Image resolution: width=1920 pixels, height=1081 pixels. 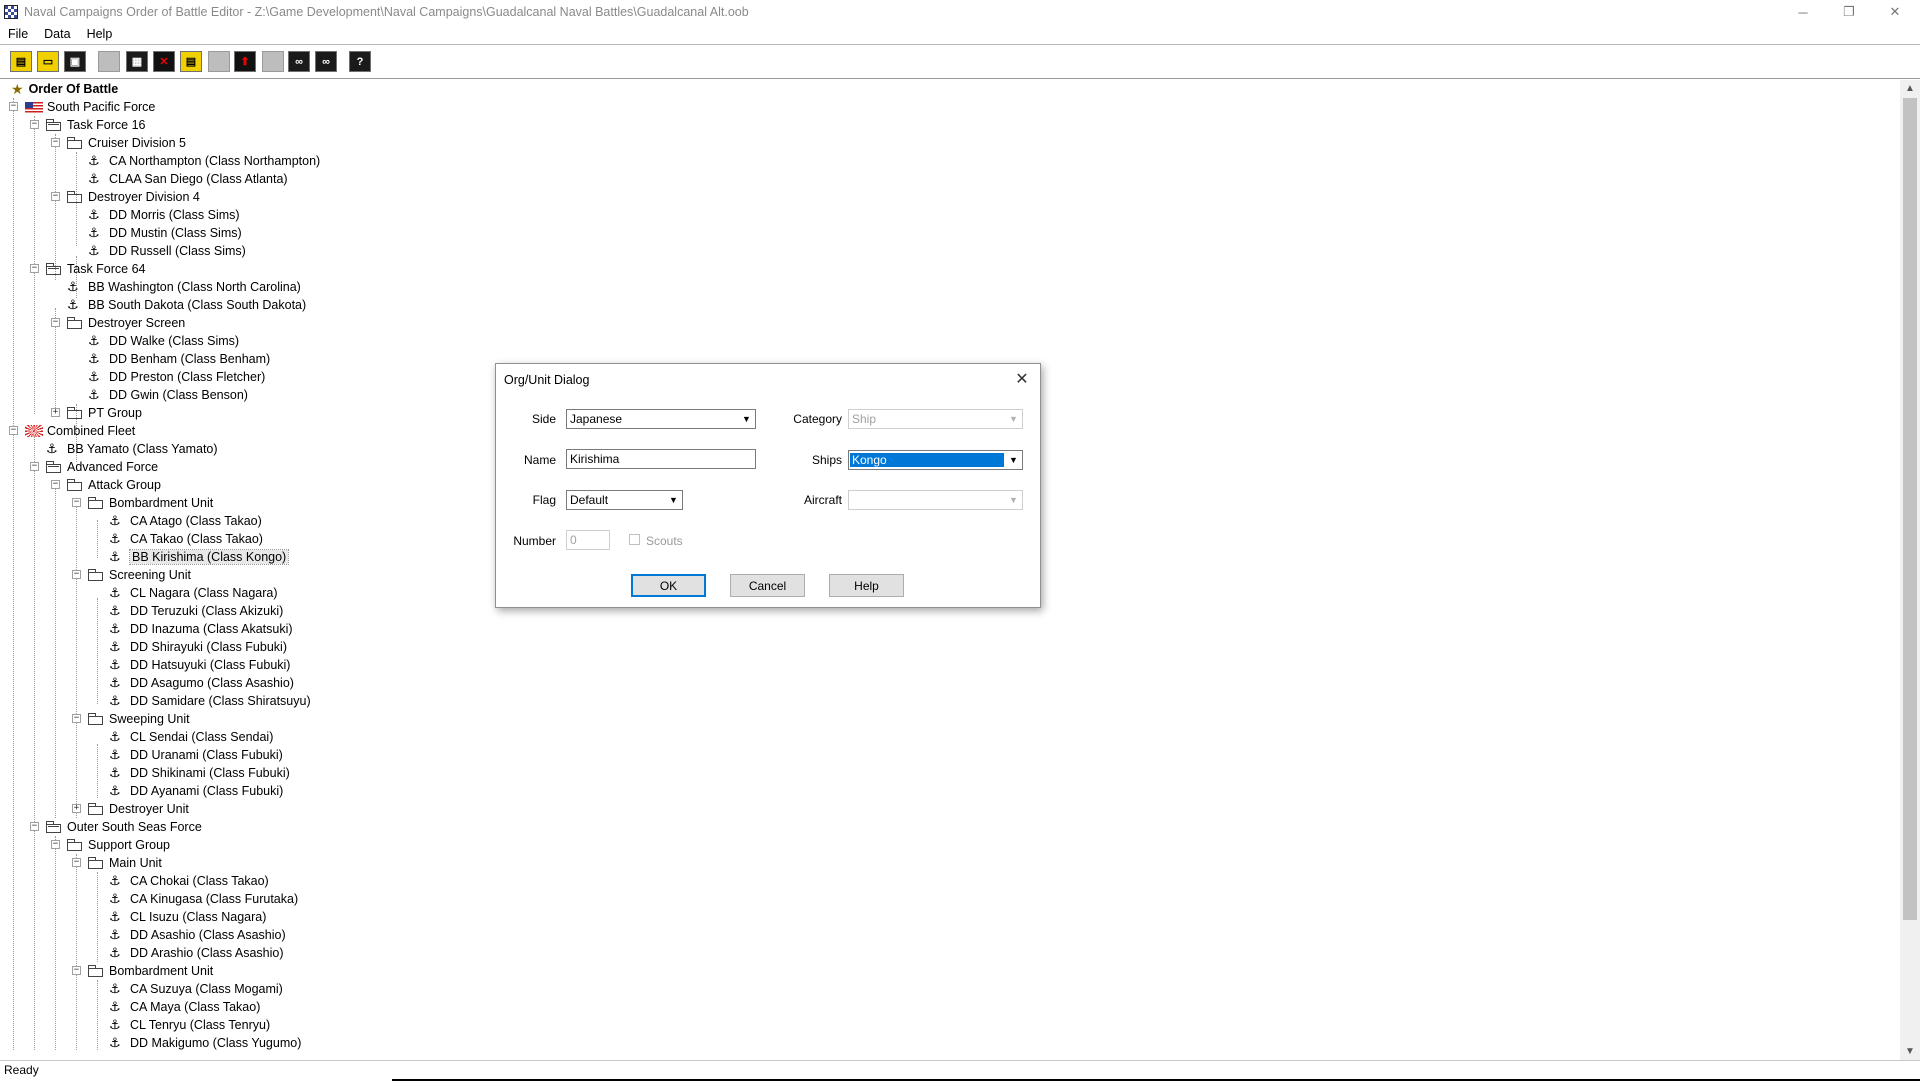 I want to click on tree-node: ⚓ DD Shirayuki (Class Fubuki), so click(x=198, y=647).